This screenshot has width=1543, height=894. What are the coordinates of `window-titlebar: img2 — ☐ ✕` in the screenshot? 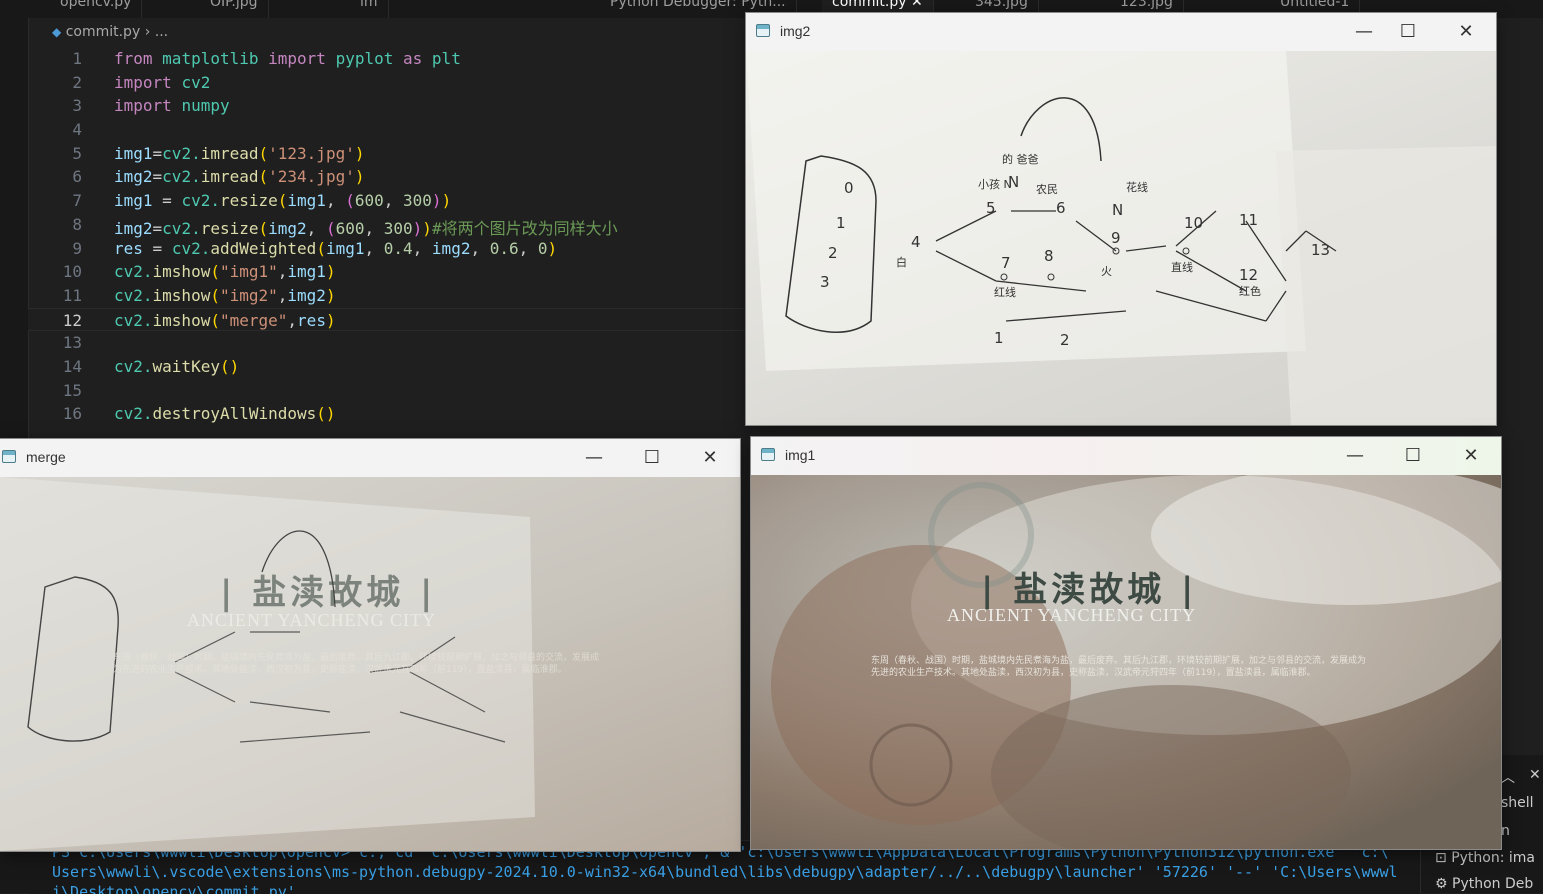 It's located at (1121, 32).